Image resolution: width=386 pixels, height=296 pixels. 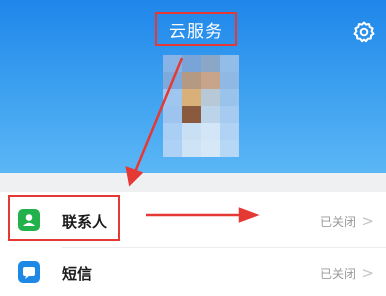 What do you see at coordinates (29, 220) in the screenshot?
I see `contacts-icon` at bounding box center [29, 220].